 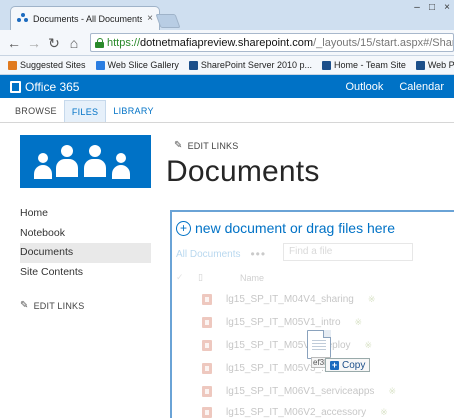 I want to click on quick-launch: Home Notebook Documents Site Contents, so click(x=85, y=243).